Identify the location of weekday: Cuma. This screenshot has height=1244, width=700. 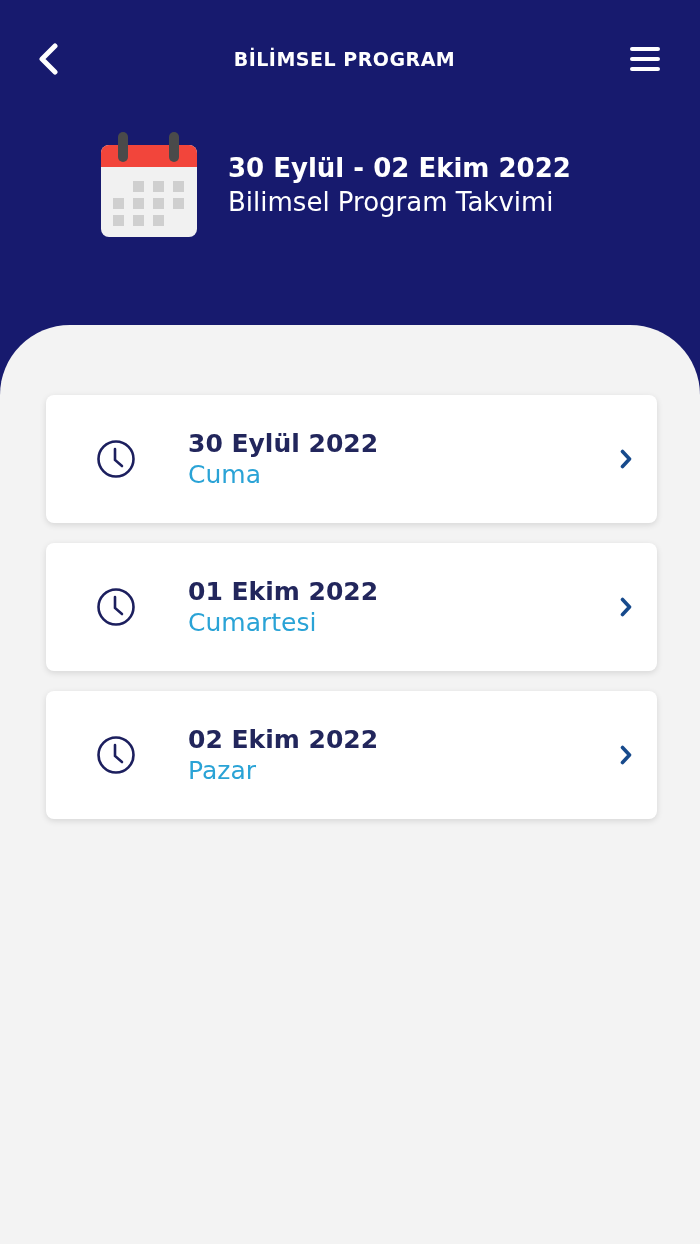
(225, 474).